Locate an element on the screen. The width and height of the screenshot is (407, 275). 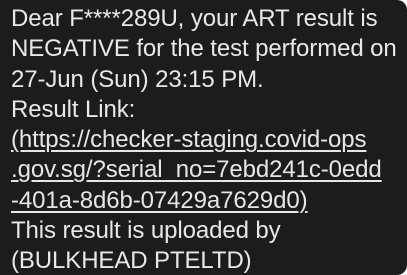
uploader-line-1: This result is uploaded by is located at coordinates (146, 231).